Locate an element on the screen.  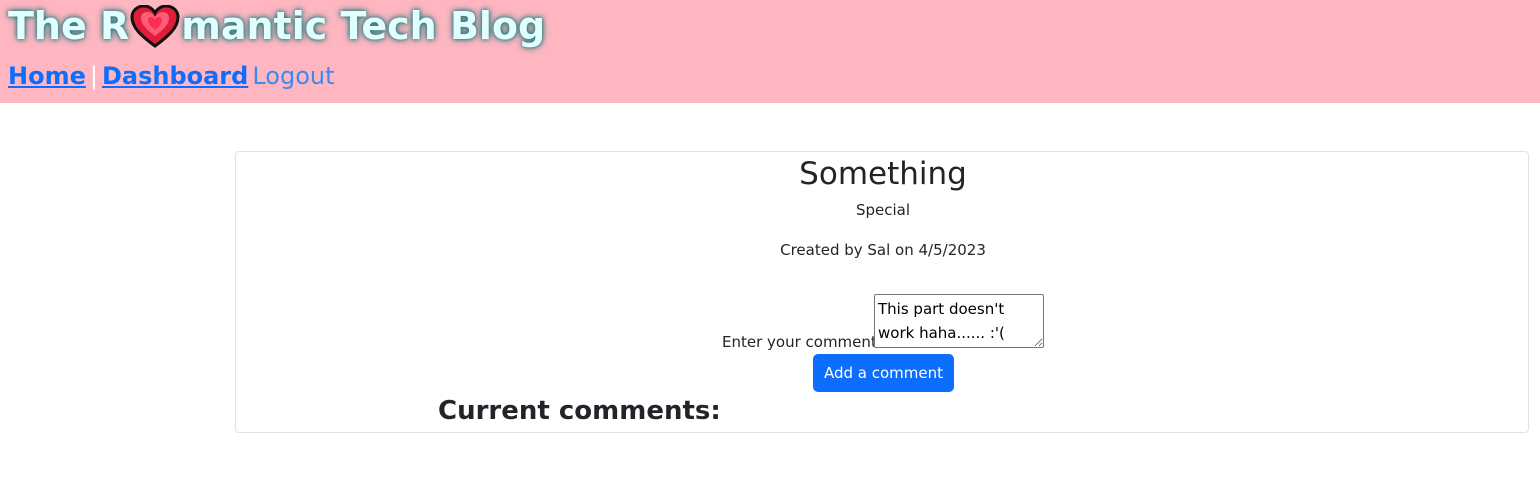
add-comment-button: Add a comment is located at coordinates (883, 373).